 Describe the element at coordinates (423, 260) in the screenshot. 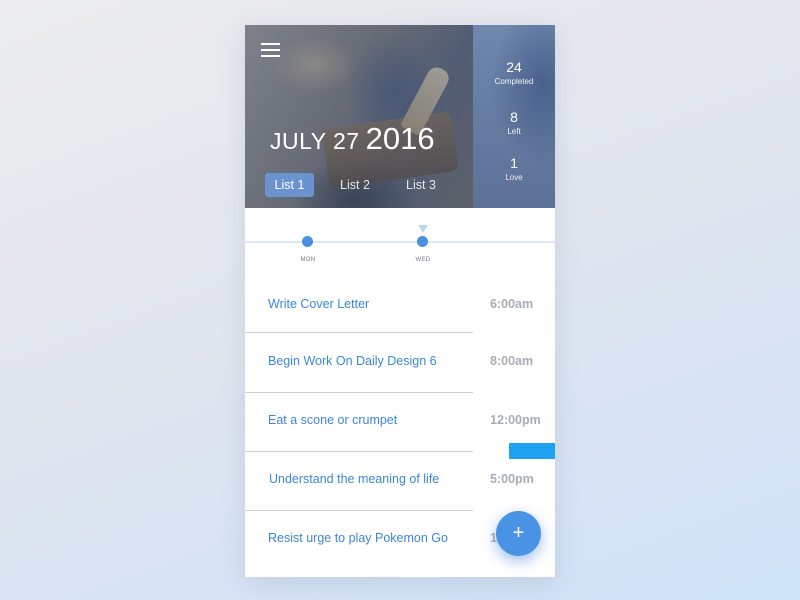

I see `timeline-label-wed: WED` at that location.